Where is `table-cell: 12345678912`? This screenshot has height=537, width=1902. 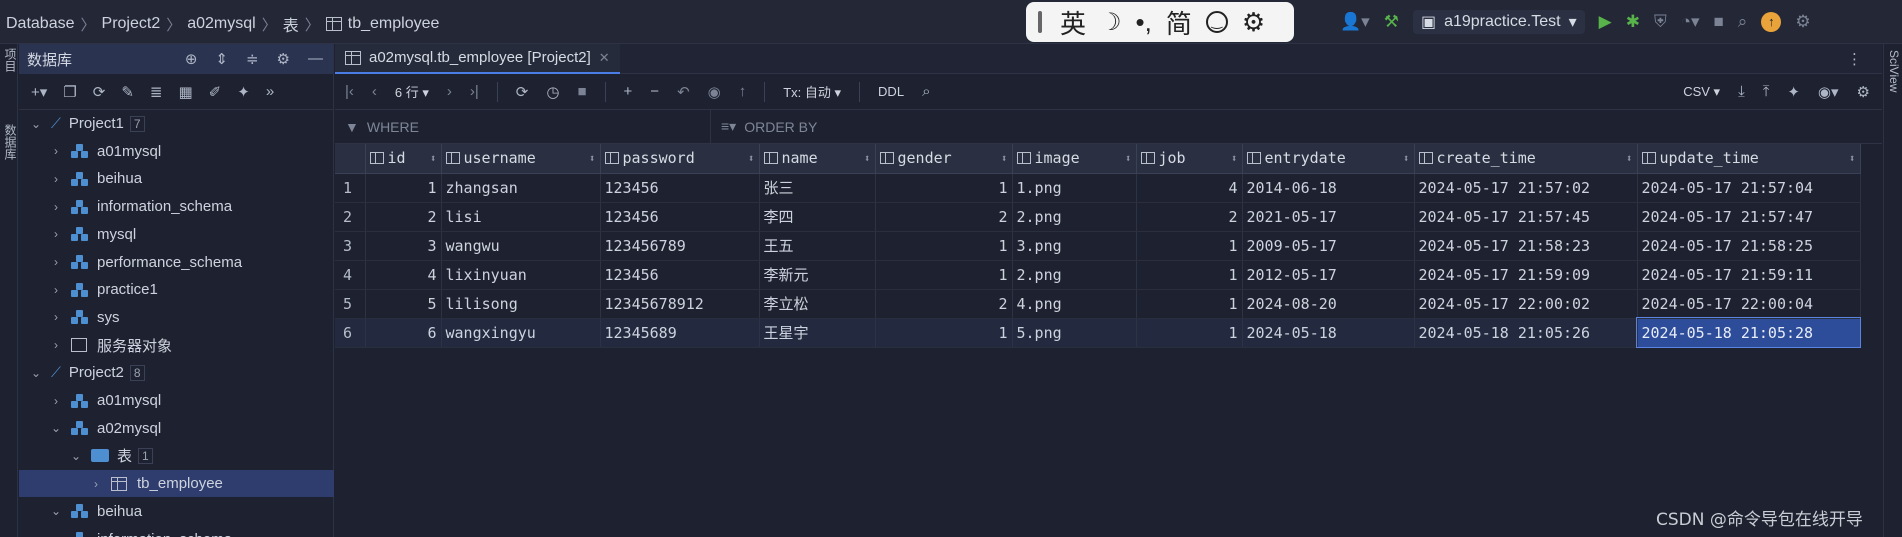 table-cell: 12345678912 is located at coordinates (680, 304).